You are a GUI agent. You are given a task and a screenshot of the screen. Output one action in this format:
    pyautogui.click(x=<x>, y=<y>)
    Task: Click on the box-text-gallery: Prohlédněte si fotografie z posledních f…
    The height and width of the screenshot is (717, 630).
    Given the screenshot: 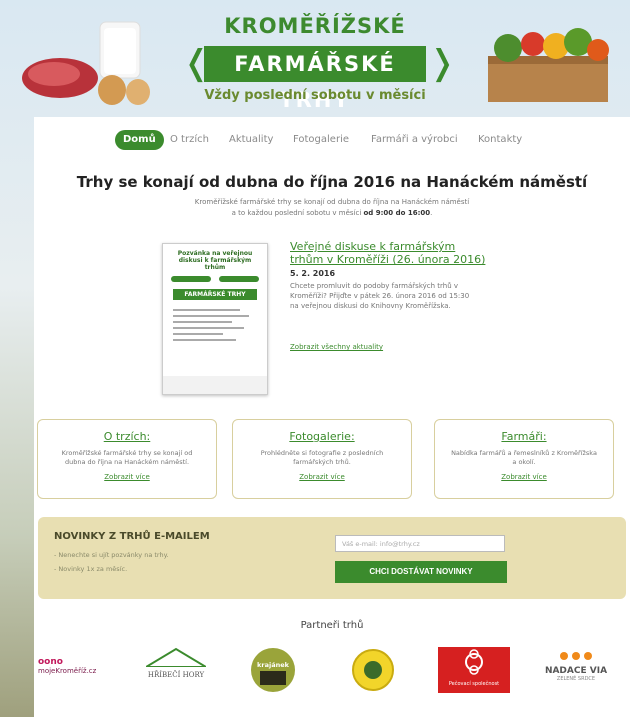 What is the action you would take?
    pyautogui.click(x=322, y=457)
    